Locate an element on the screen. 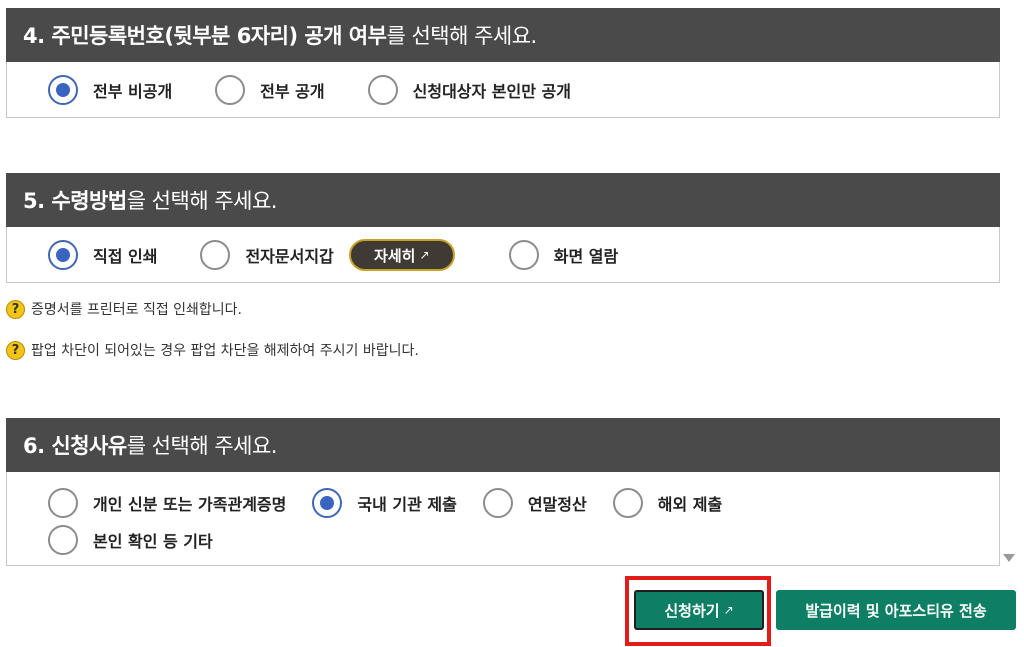  help-line-print: ? 증명서를 프린터로 직접 인쇄합니다. is located at coordinates (124, 309).